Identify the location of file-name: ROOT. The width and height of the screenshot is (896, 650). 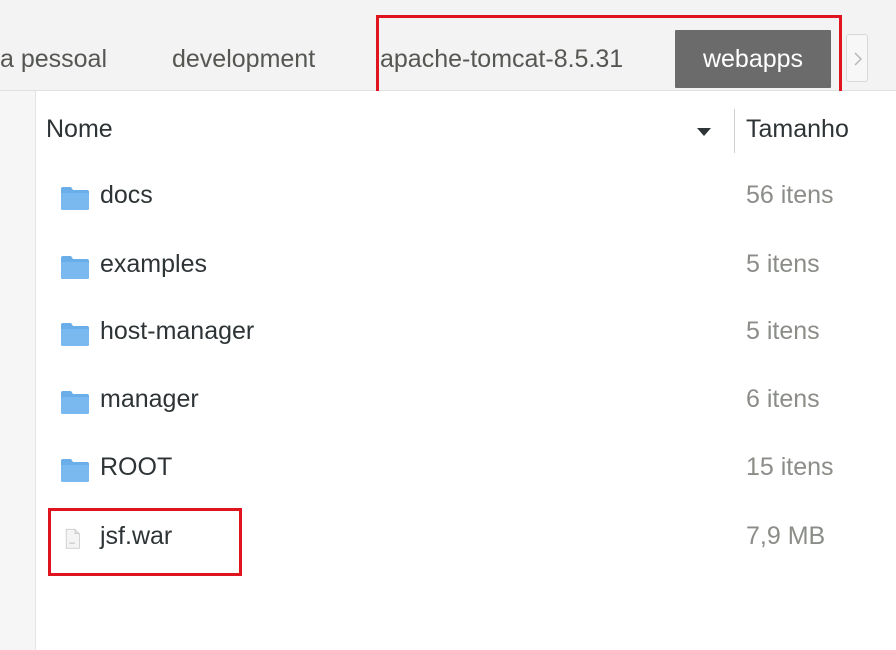
(136, 467).